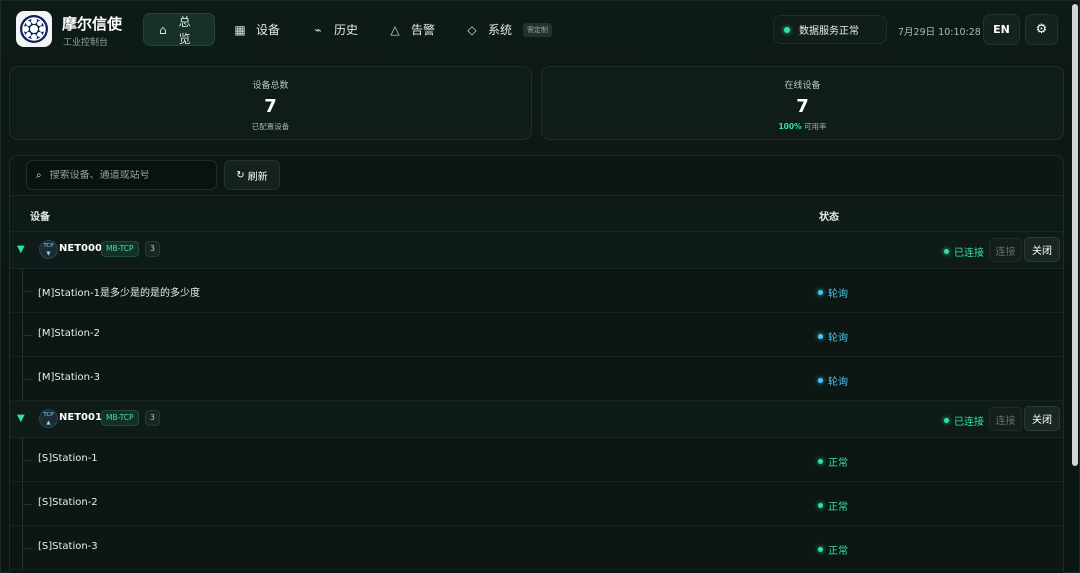 The image size is (1080, 573). Describe the element at coordinates (39, 175) in the screenshot. I see `search-icon: ⌕` at that location.